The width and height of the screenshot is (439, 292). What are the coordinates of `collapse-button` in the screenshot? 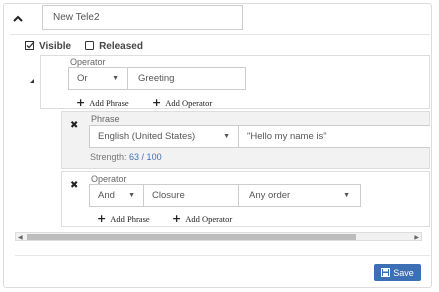 It's located at (18, 18).